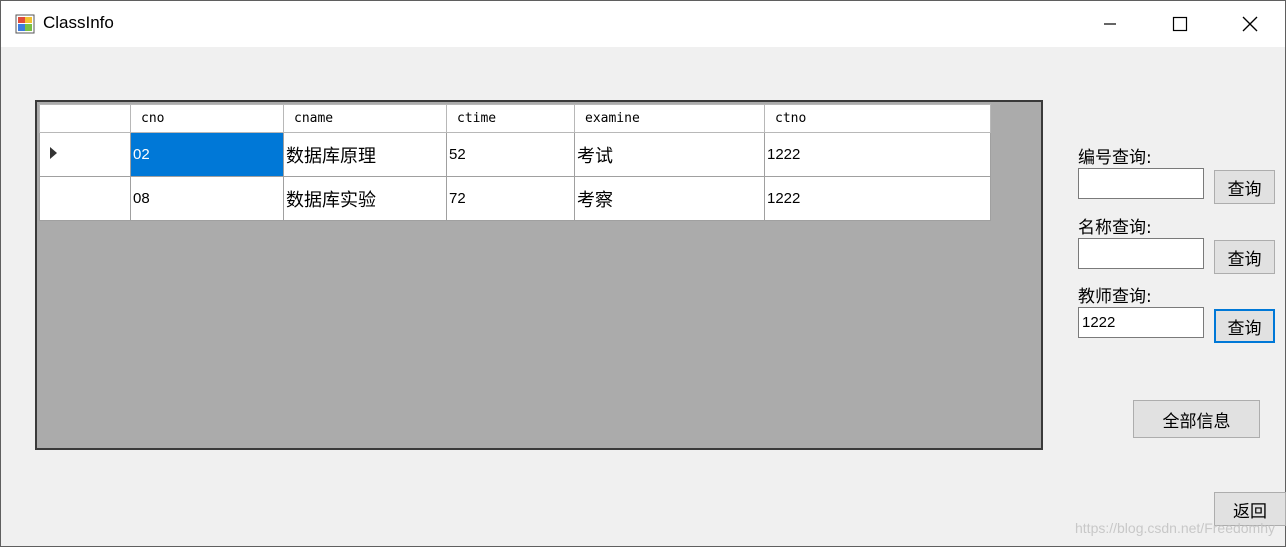 The height and width of the screenshot is (547, 1286). I want to click on cell-examine: 考察, so click(669, 198).